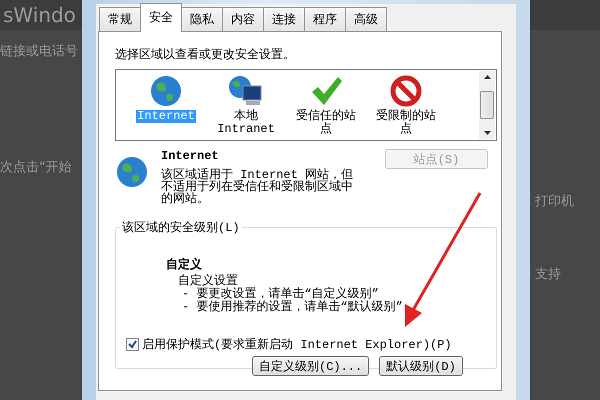  What do you see at coordinates (243, 19) in the screenshot?
I see `tab: 内容` at bounding box center [243, 19].